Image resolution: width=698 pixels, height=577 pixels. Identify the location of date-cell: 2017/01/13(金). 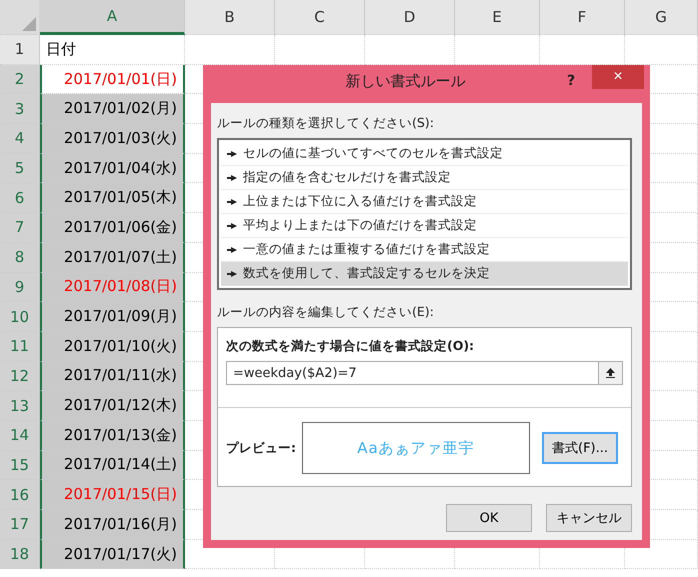
(112, 435).